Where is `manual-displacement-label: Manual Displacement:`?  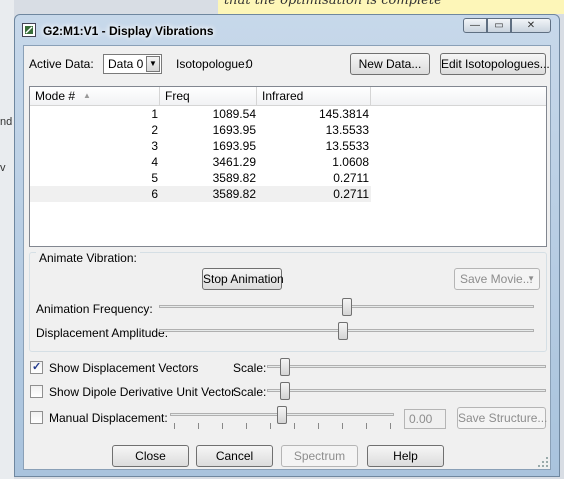 manual-displacement-label: Manual Displacement: is located at coordinates (108, 418).